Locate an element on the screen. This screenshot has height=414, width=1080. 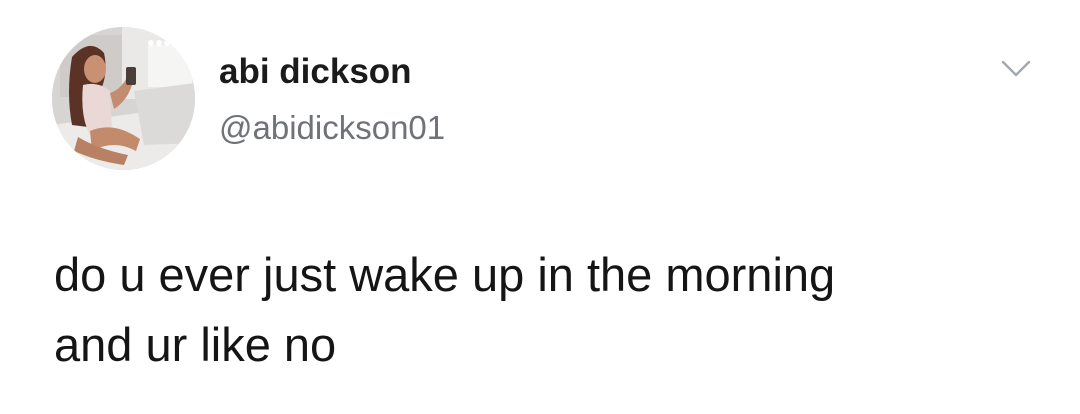
chevron-down-icon is located at coordinates (1016, 68).